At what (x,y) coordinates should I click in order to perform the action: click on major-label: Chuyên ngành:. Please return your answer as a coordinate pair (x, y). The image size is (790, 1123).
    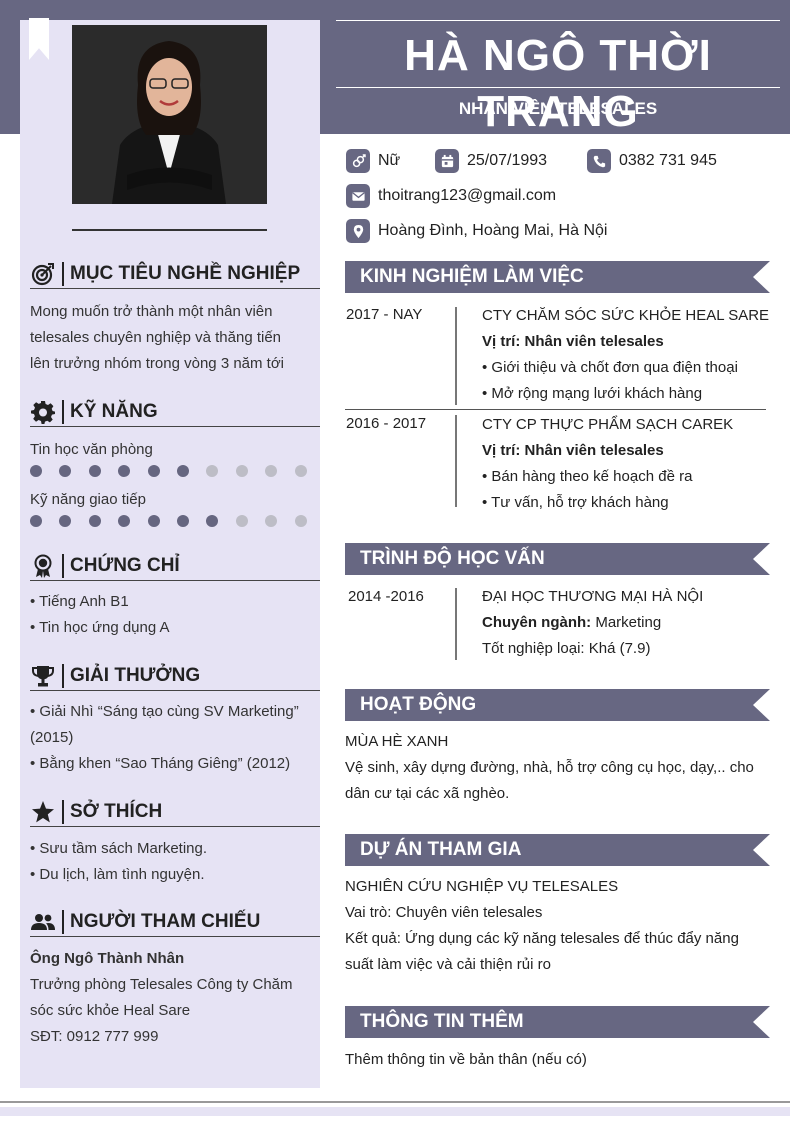
    Looking at the image, I should click on (537, 622).